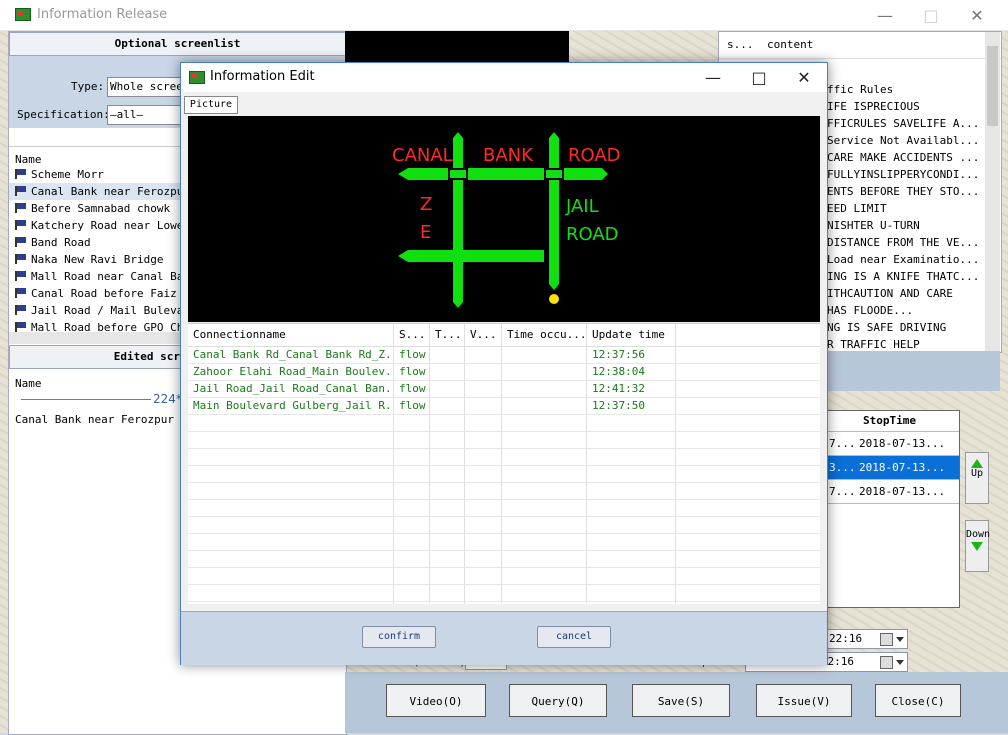 This screenshot has height=735, width=1008. Describe the element at coordinates (197, 77) in the screenshot. I see `dialog-app-icon` at that location.